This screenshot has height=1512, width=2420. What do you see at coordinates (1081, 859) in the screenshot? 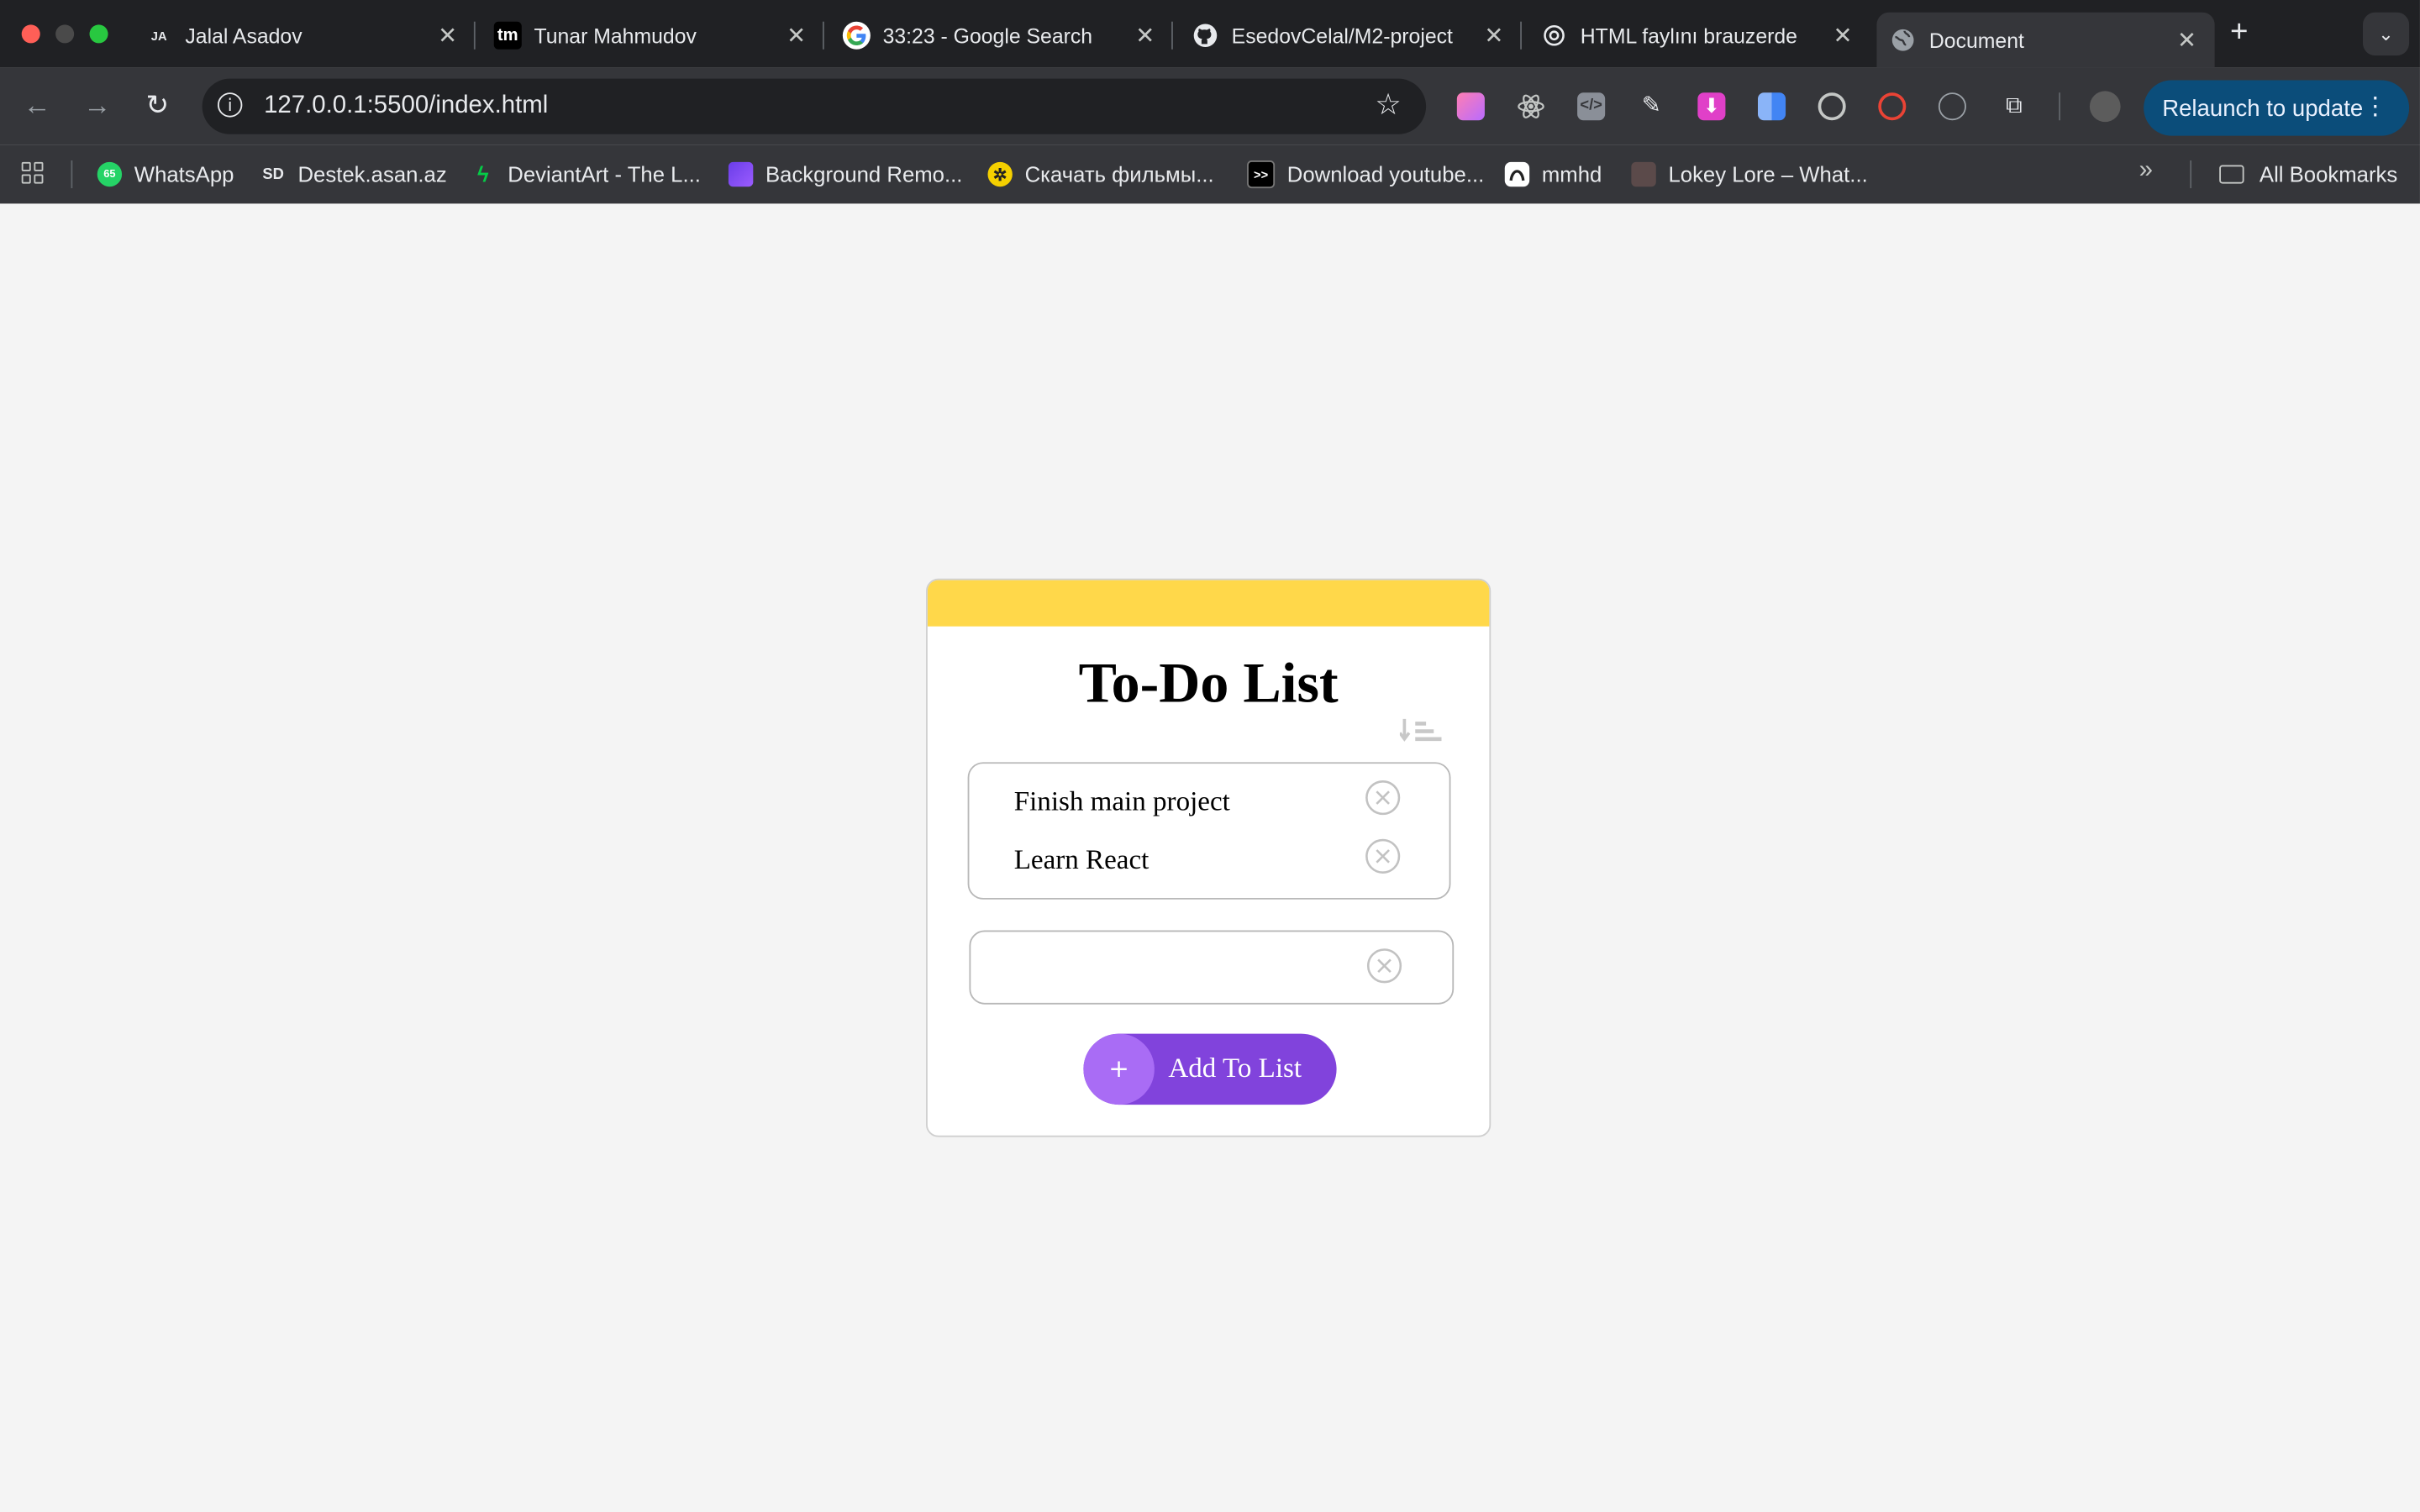
I see `list-item-text: Learn React` at bounding box center [1081, 859].